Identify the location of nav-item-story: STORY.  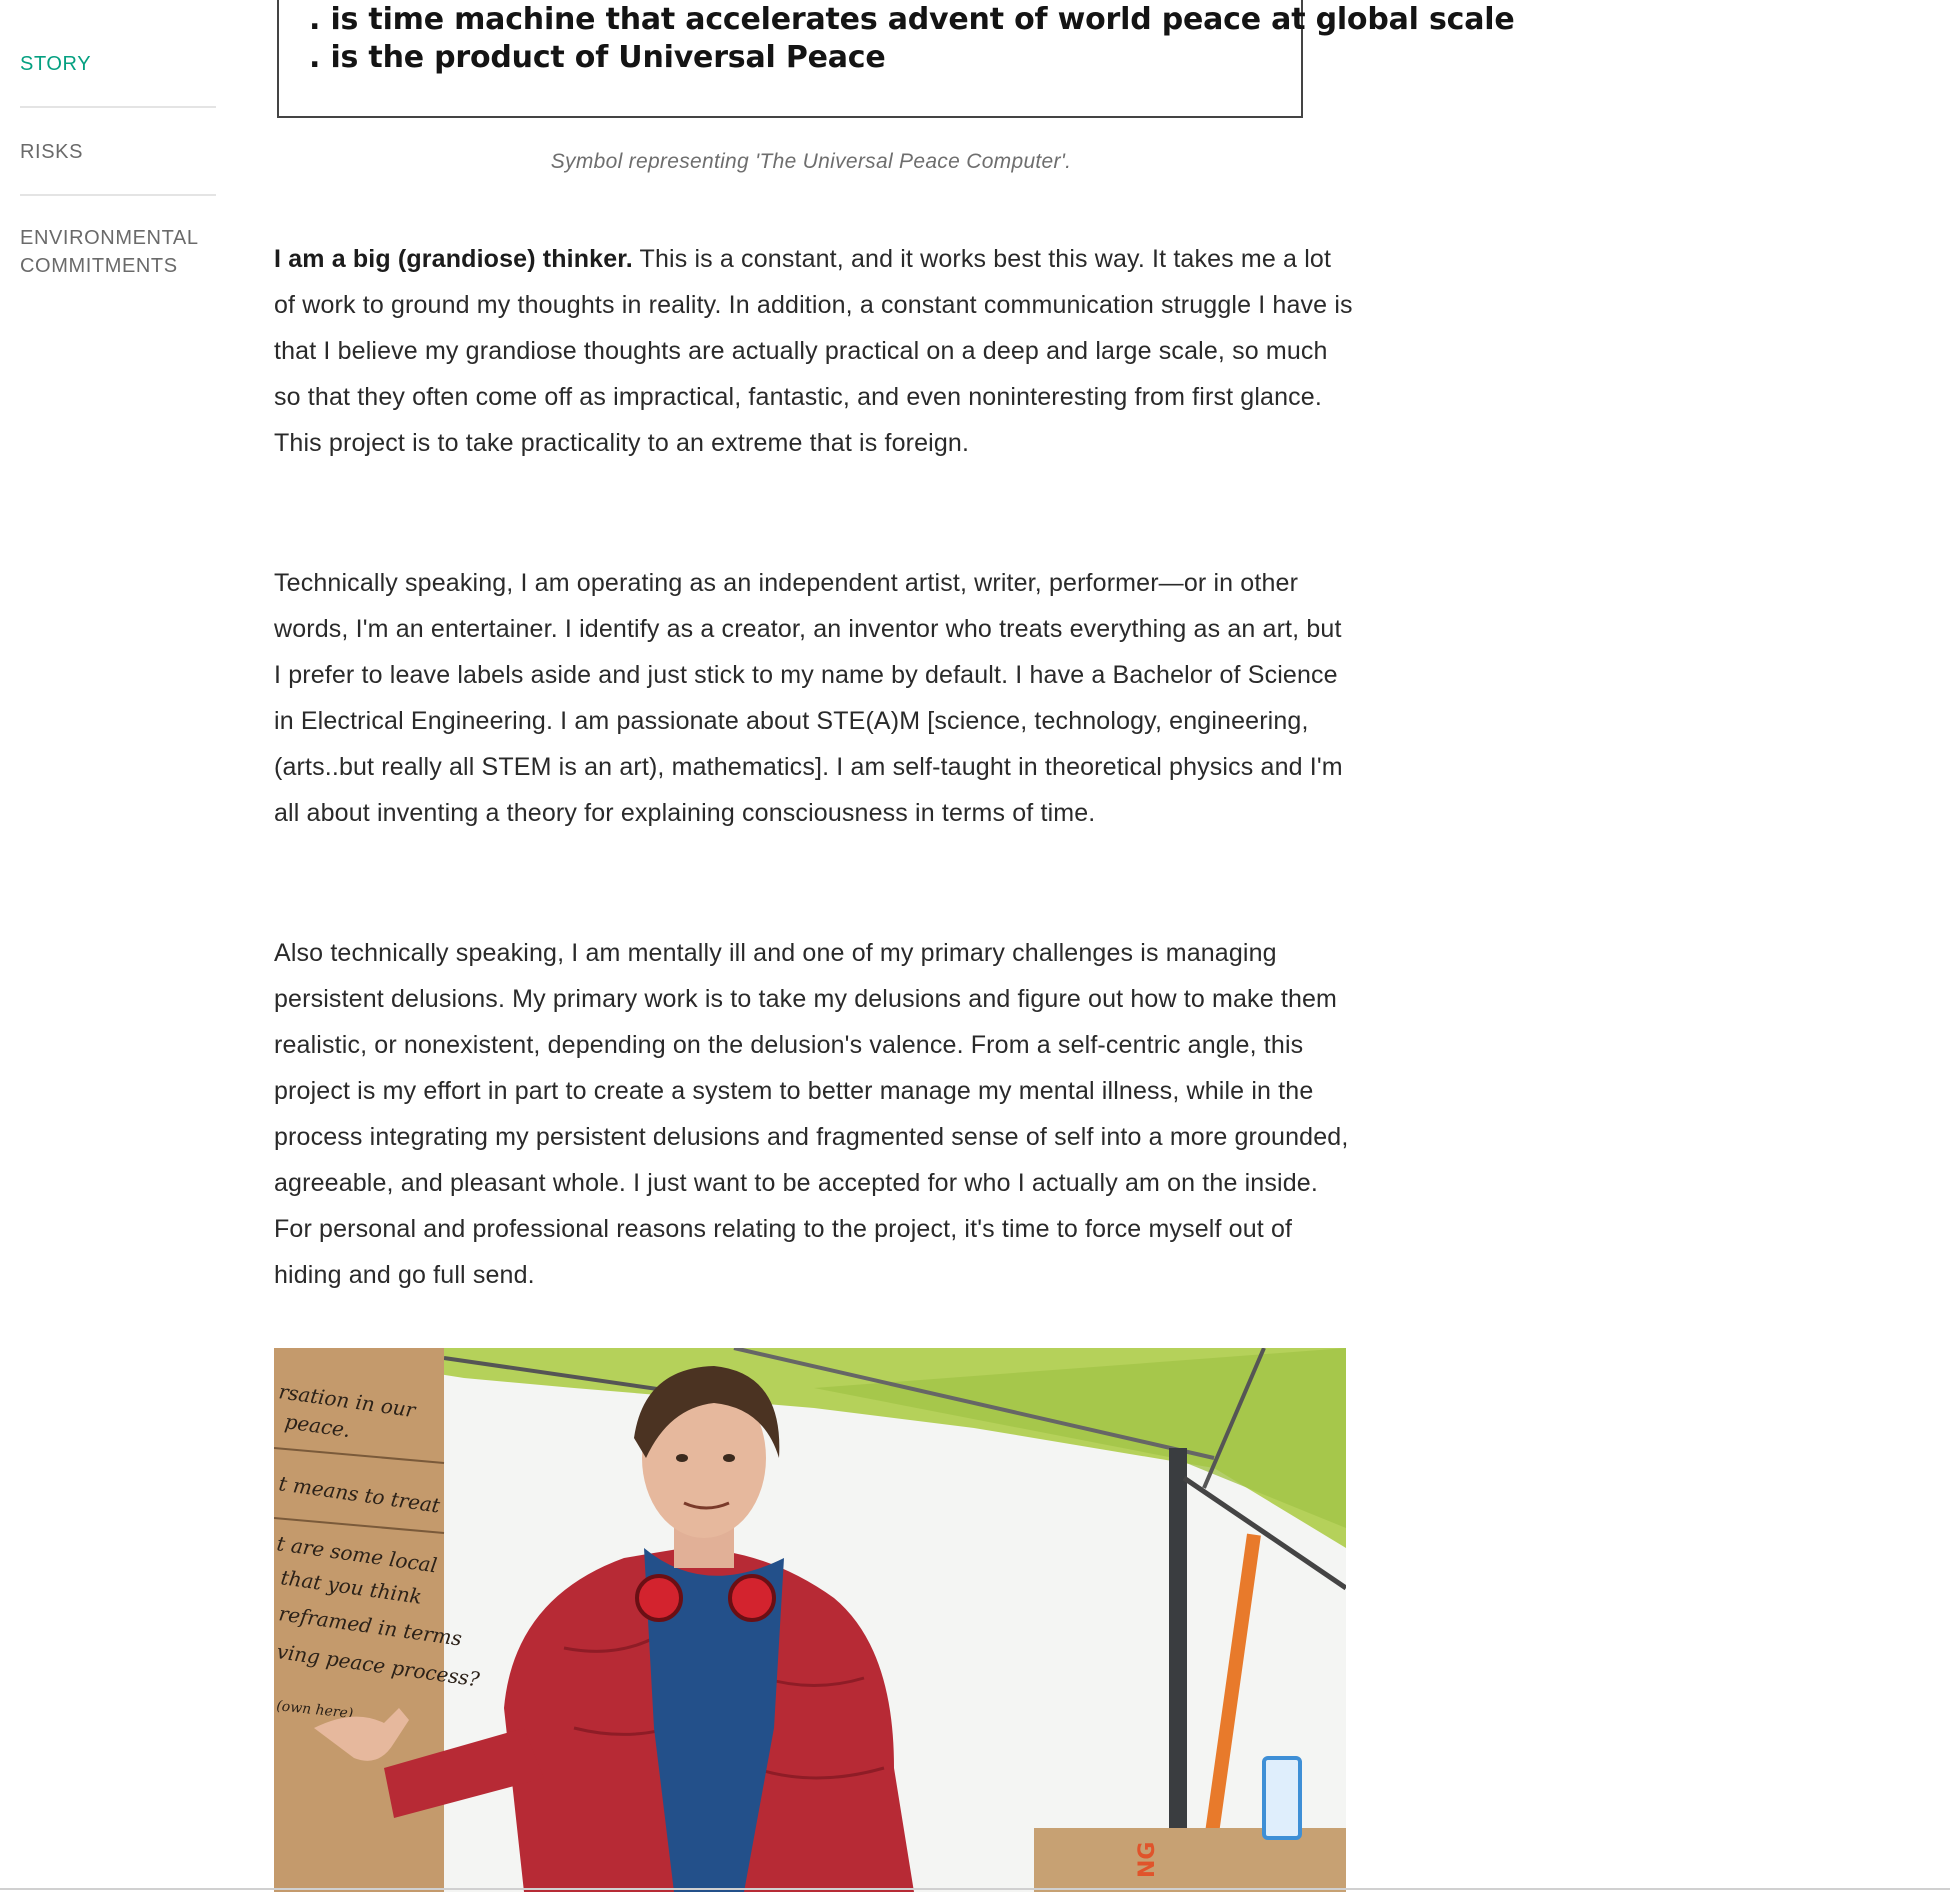
(118, 64).